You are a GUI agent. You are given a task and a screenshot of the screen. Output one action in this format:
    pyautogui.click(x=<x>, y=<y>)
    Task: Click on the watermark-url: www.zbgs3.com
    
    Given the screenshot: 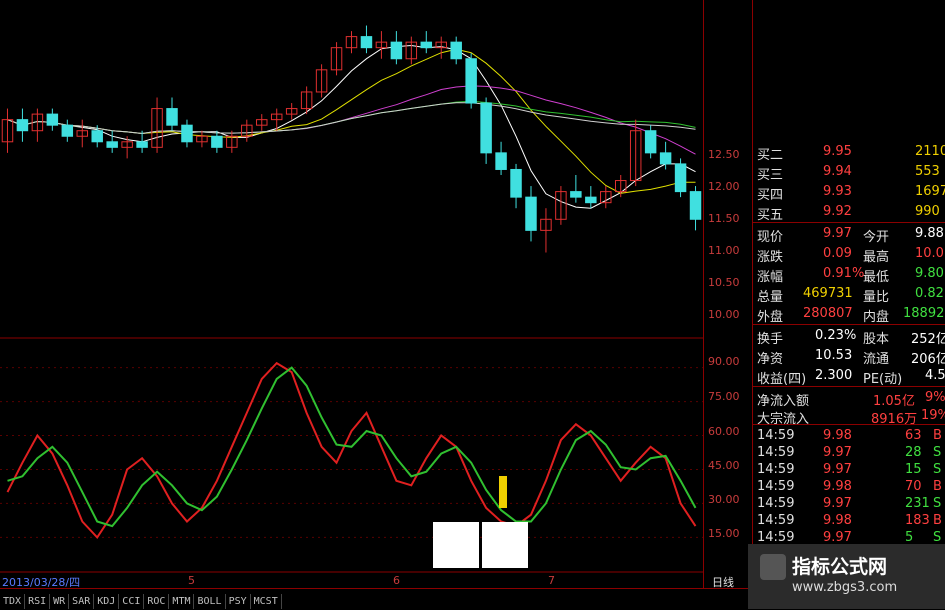 What is the action you would take?
    pyautogui.click(x=845, y=587)
    